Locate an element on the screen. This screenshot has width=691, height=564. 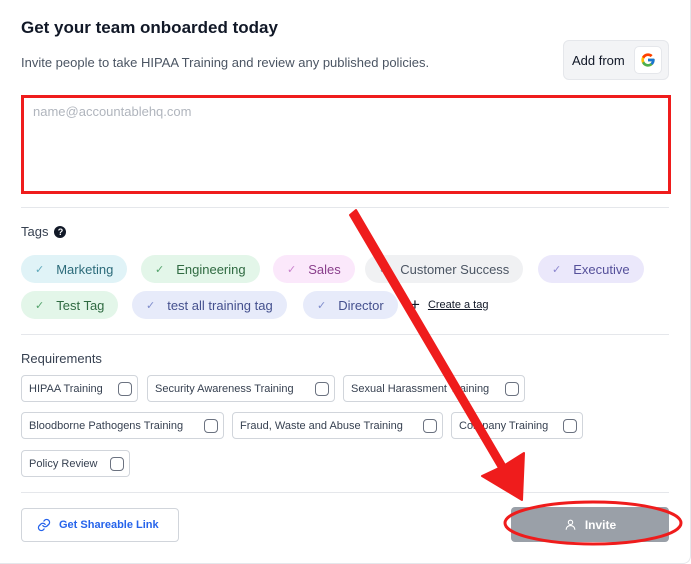
requirement-bloodborne-pathogens: Bloodborne Pathogens Training is located at coordinates (122, 425).